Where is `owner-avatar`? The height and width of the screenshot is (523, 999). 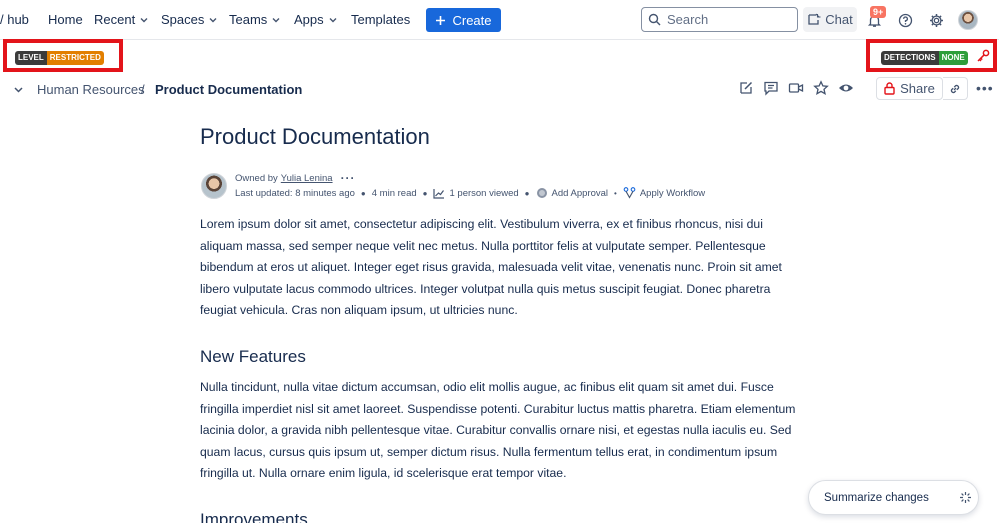 owner-avatar is located at coordinates (214, 186).